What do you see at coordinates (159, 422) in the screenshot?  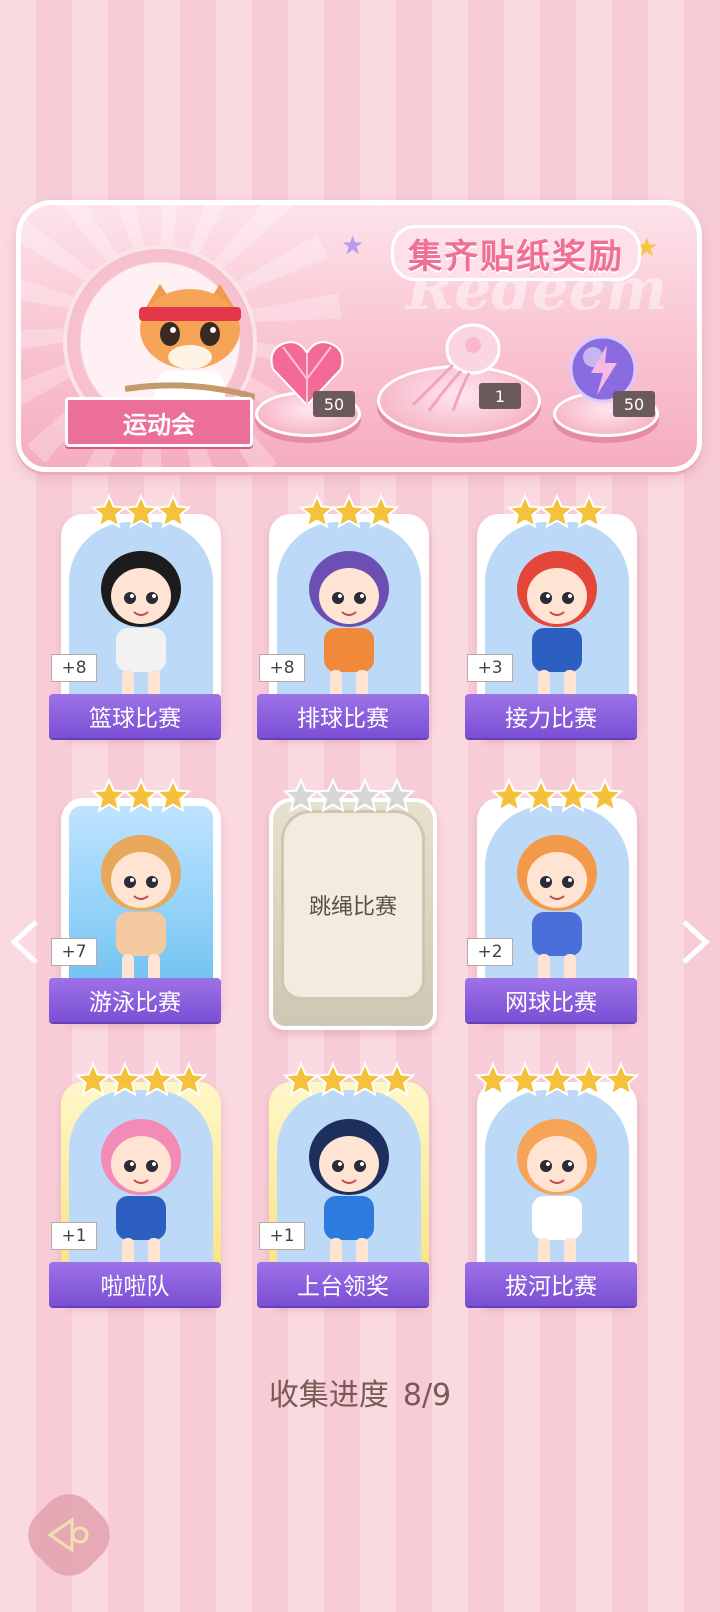 I see `event-name-ribbon: 运动会` at bounding box center [159, 422].